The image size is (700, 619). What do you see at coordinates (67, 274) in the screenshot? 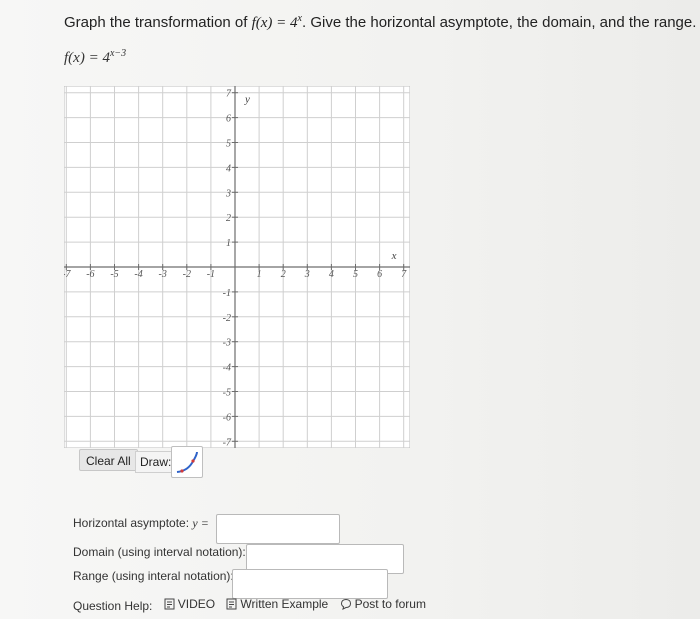
I see `x-tick-label: -7` at bounding box center [67, 274].